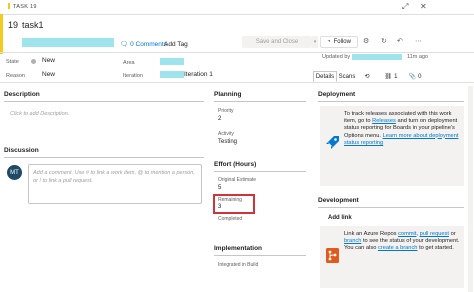  I want to click on follow-icon: ◔, so click(329, 42).